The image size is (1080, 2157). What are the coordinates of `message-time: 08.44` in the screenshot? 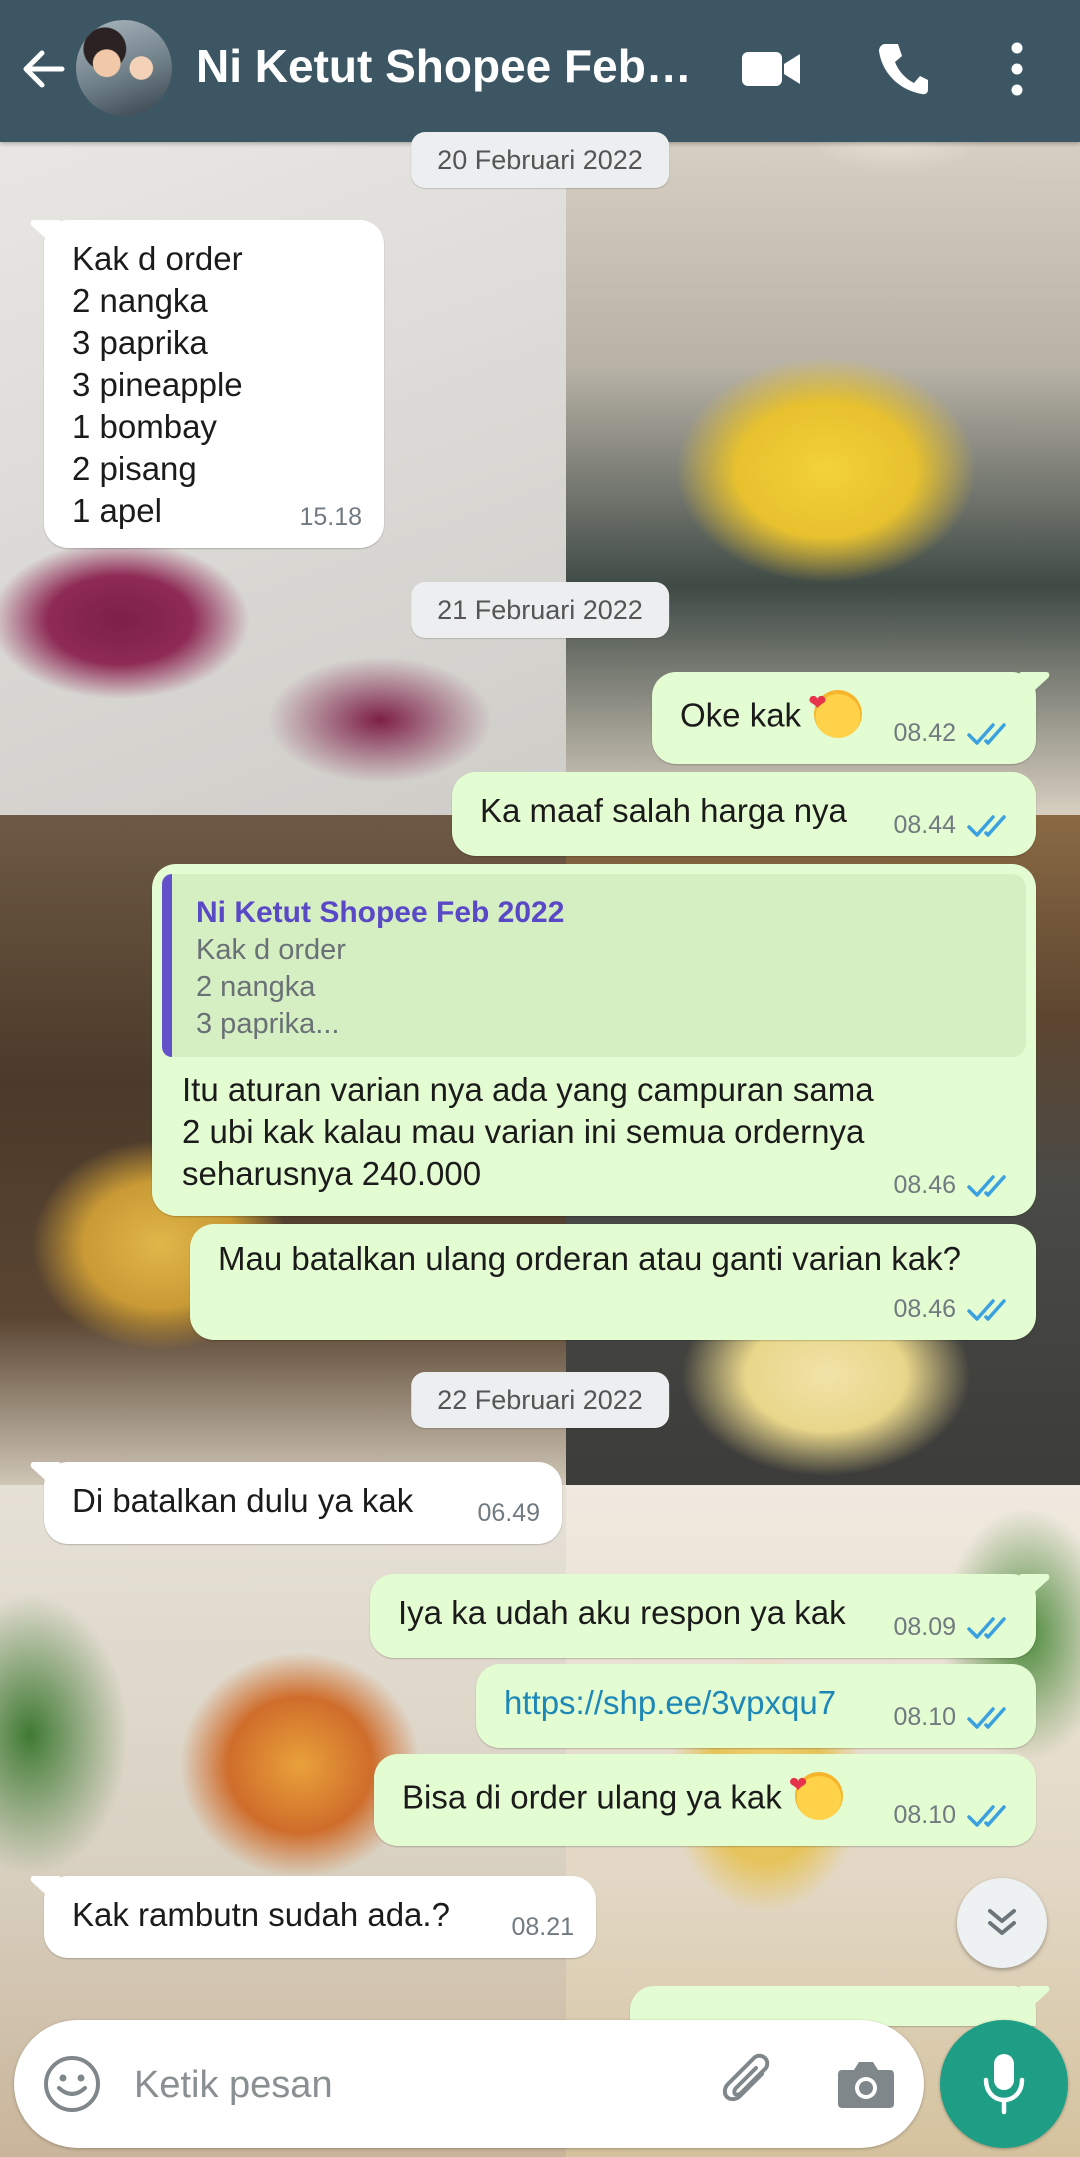 It's located at (924, 825).